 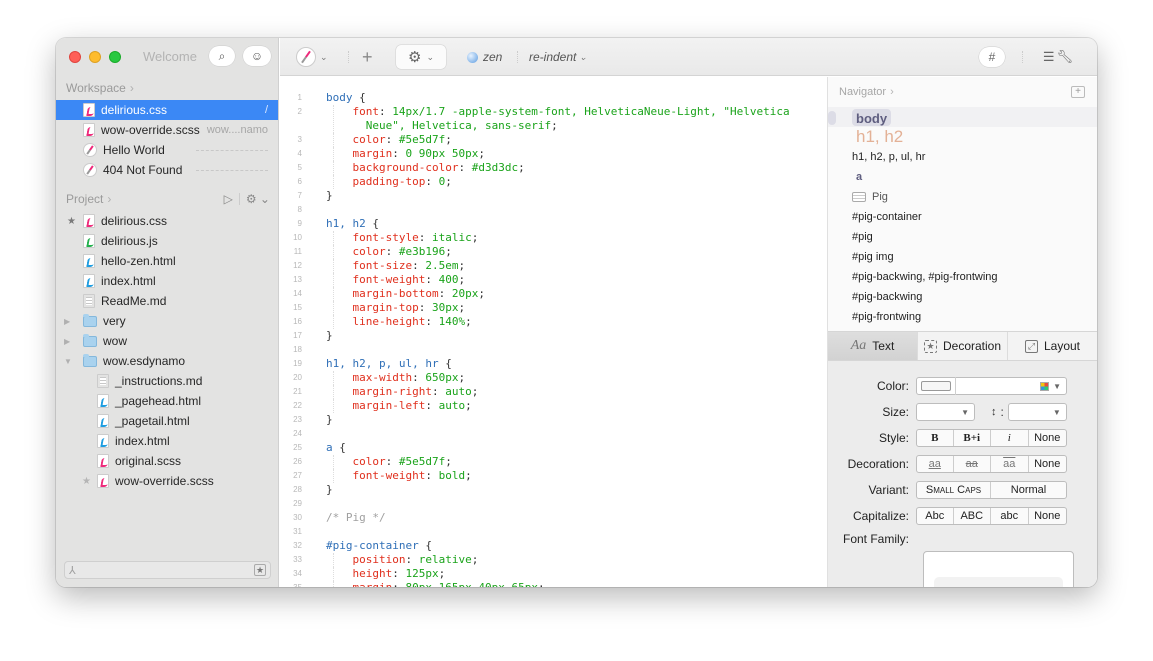 What do you see at coordinates (415, 57) in the screenshot?
I see `gear-icon: ⚙︎` at bounding box center [415, 57].